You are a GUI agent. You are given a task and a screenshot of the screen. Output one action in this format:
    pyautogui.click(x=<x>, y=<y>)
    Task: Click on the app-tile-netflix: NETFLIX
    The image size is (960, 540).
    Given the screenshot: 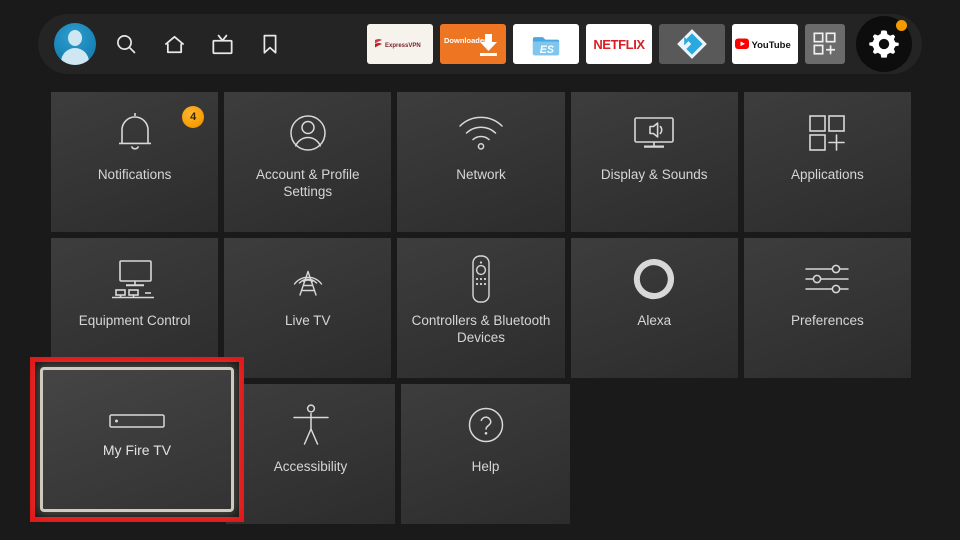 What is the action you would take?
    pyautogui.click(x=619, y=44)
    